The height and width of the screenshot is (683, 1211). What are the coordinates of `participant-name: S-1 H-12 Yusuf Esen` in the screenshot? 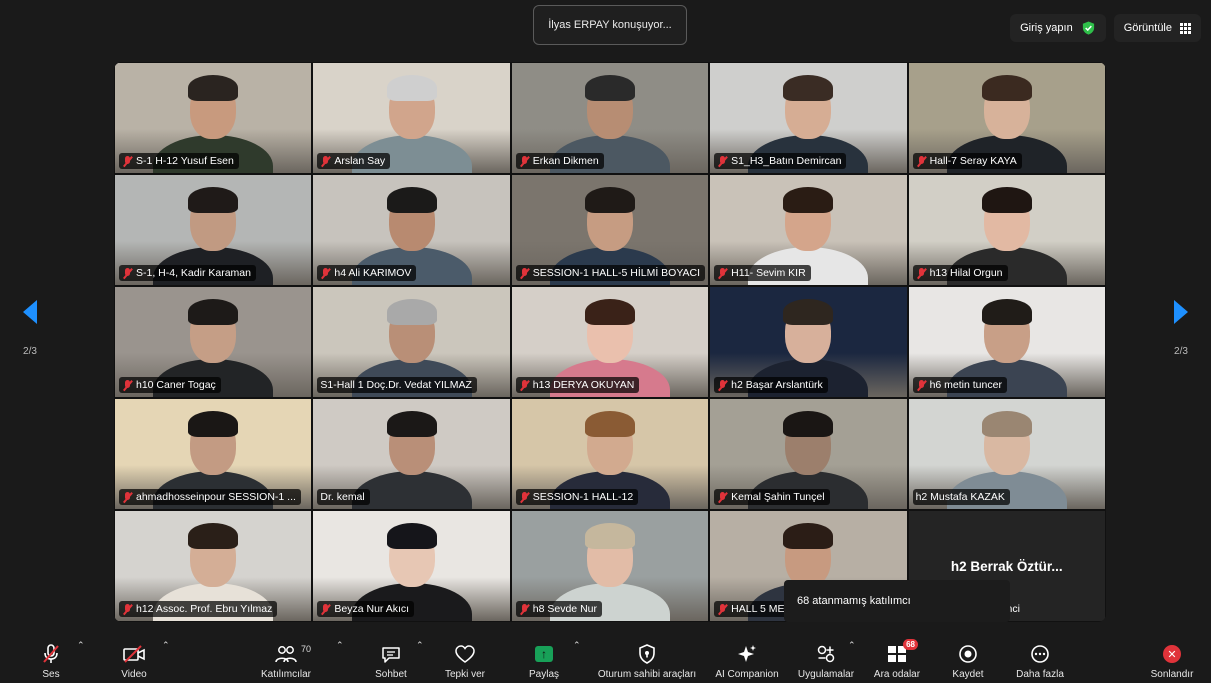 It's located at (185, 161).